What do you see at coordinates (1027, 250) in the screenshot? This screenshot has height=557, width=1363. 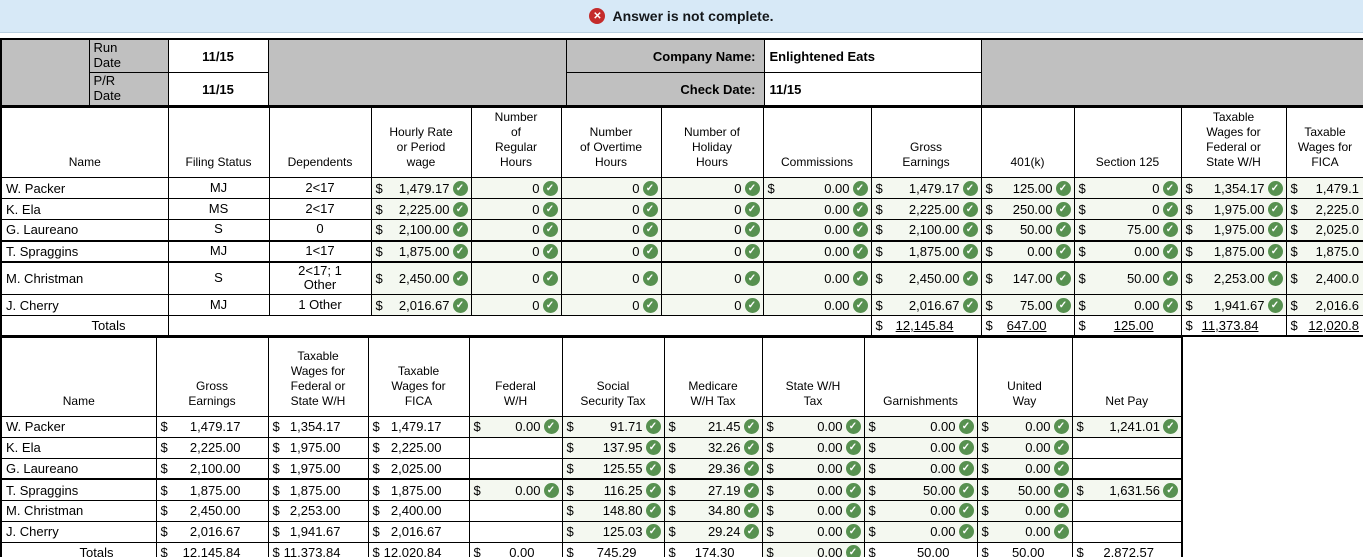 I see `401k-cell: $0.00 ✓` at bounding box center [1027, 250].